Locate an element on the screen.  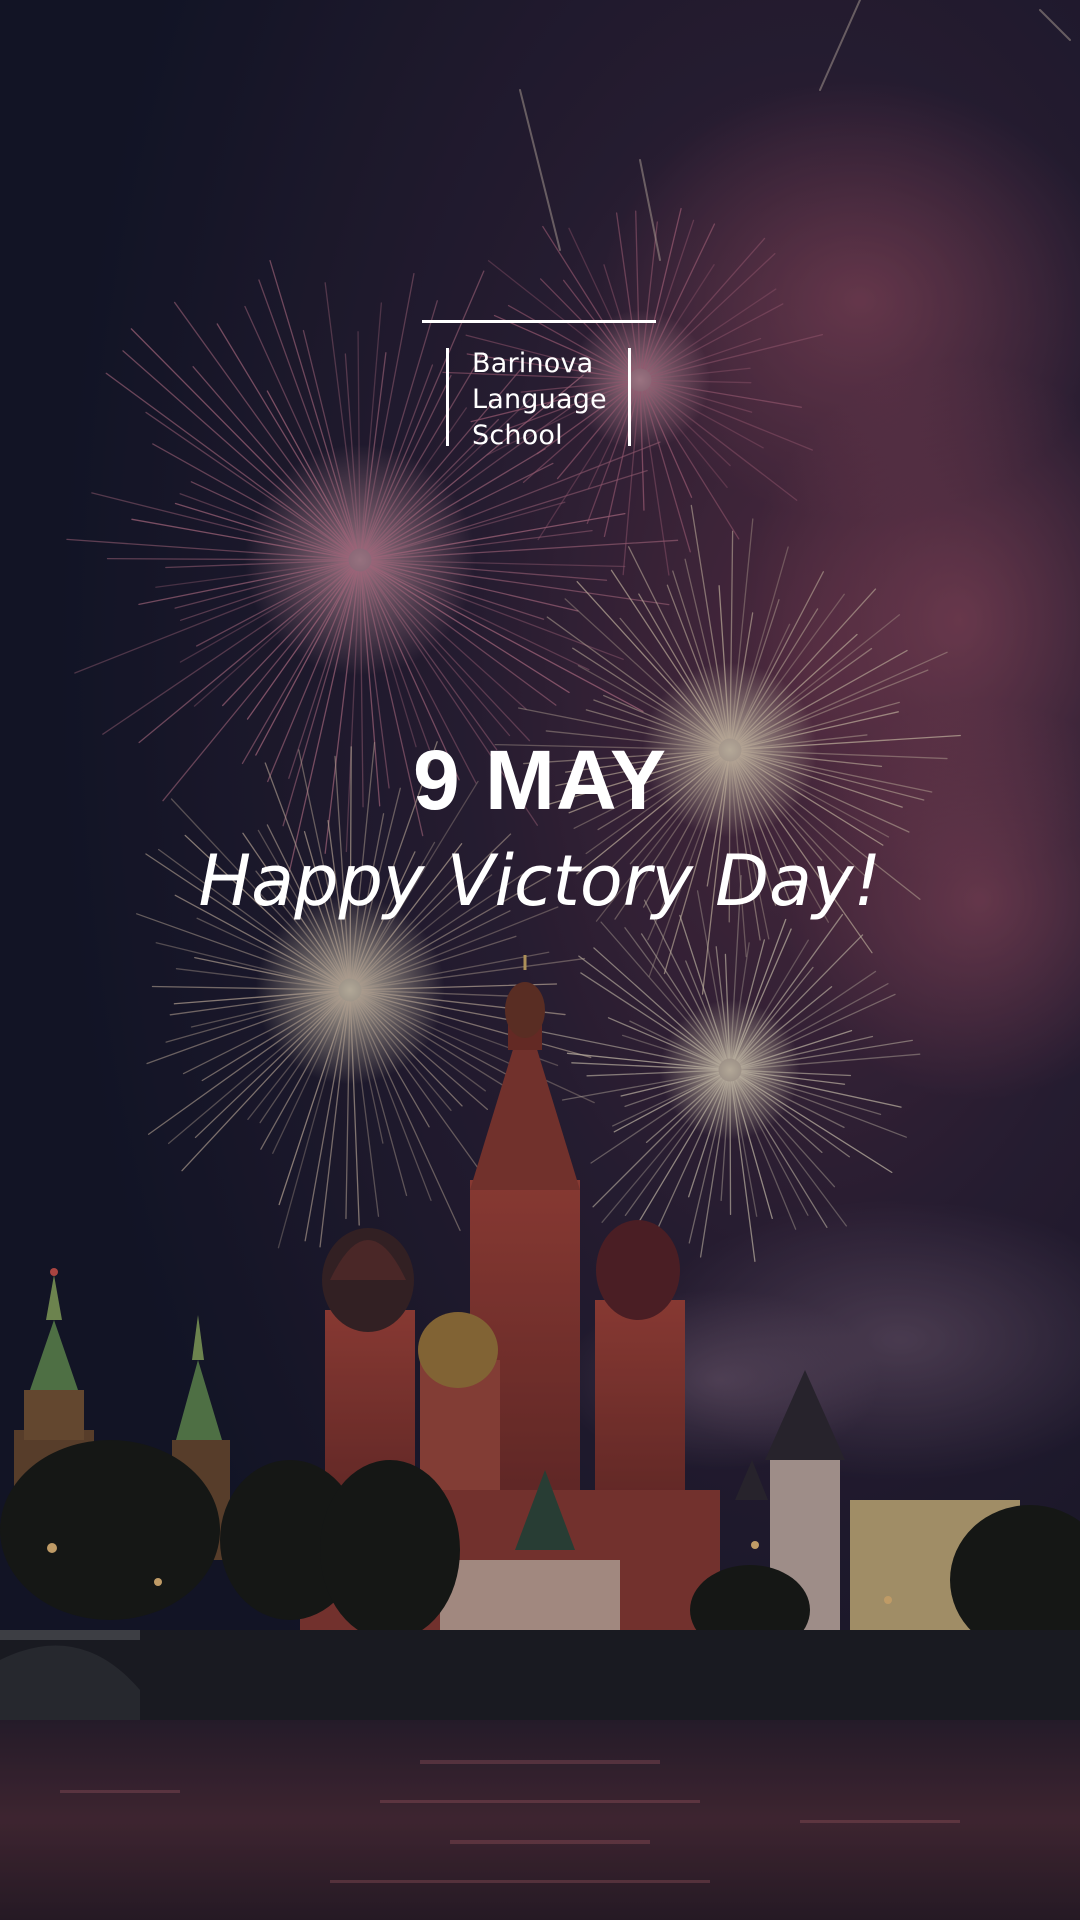
logo-top-rule is located at coordinates (539, 321).